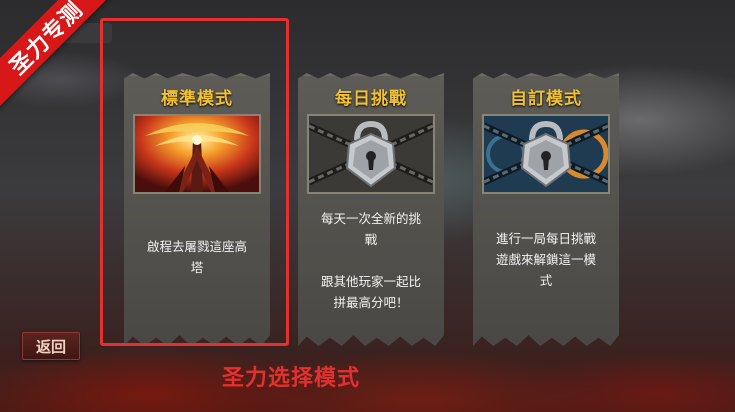  I want to click on annotation-caption: 圣力选择模式, so click(291, 378).